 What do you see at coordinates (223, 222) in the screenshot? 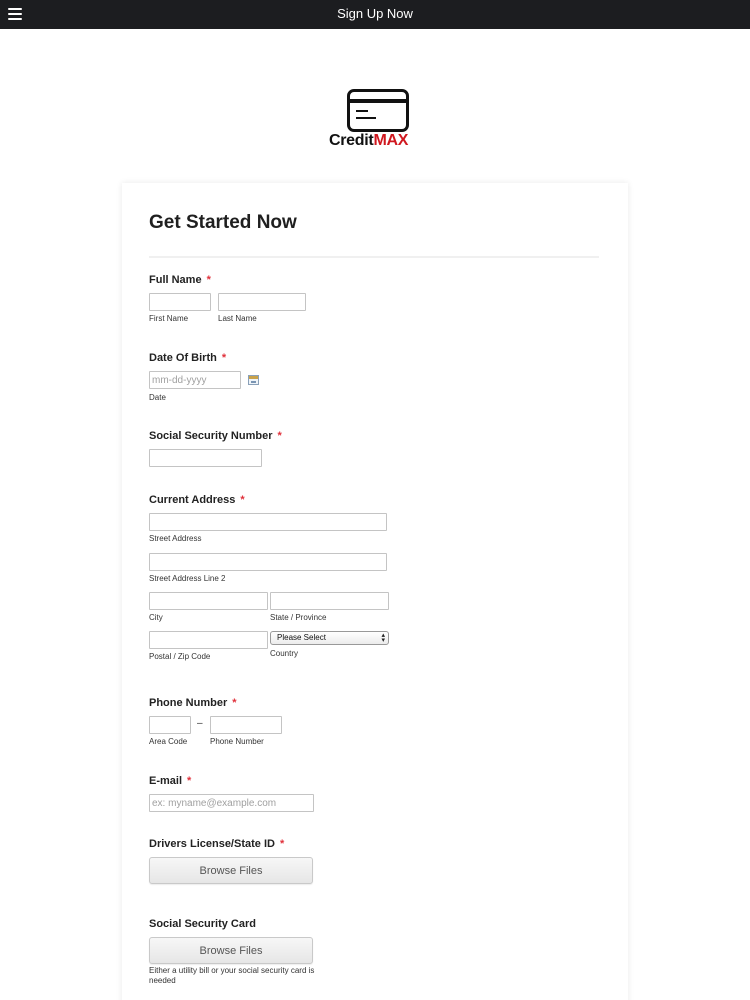
I see `form-title: Get Started Now` at bounding box center [223, 222].